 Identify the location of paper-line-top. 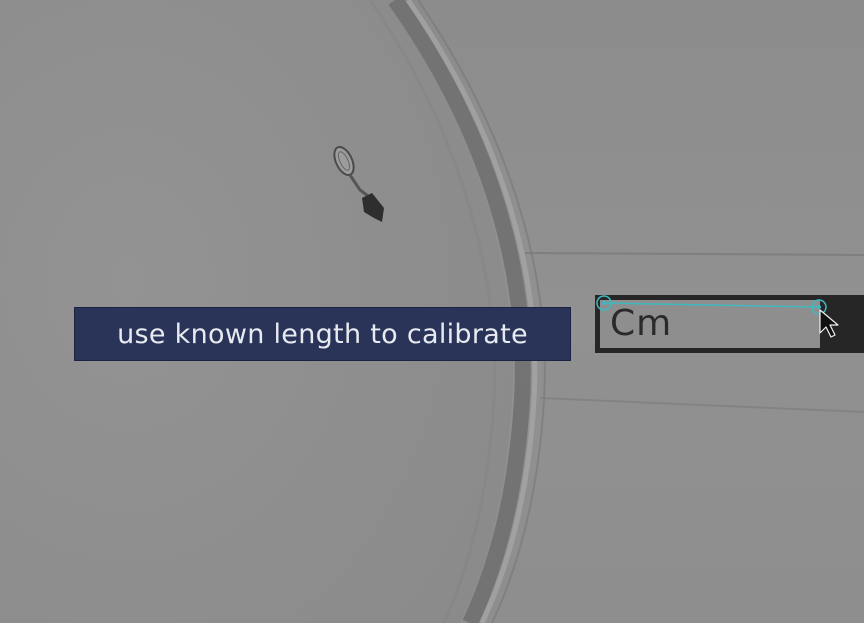
(694, 254).